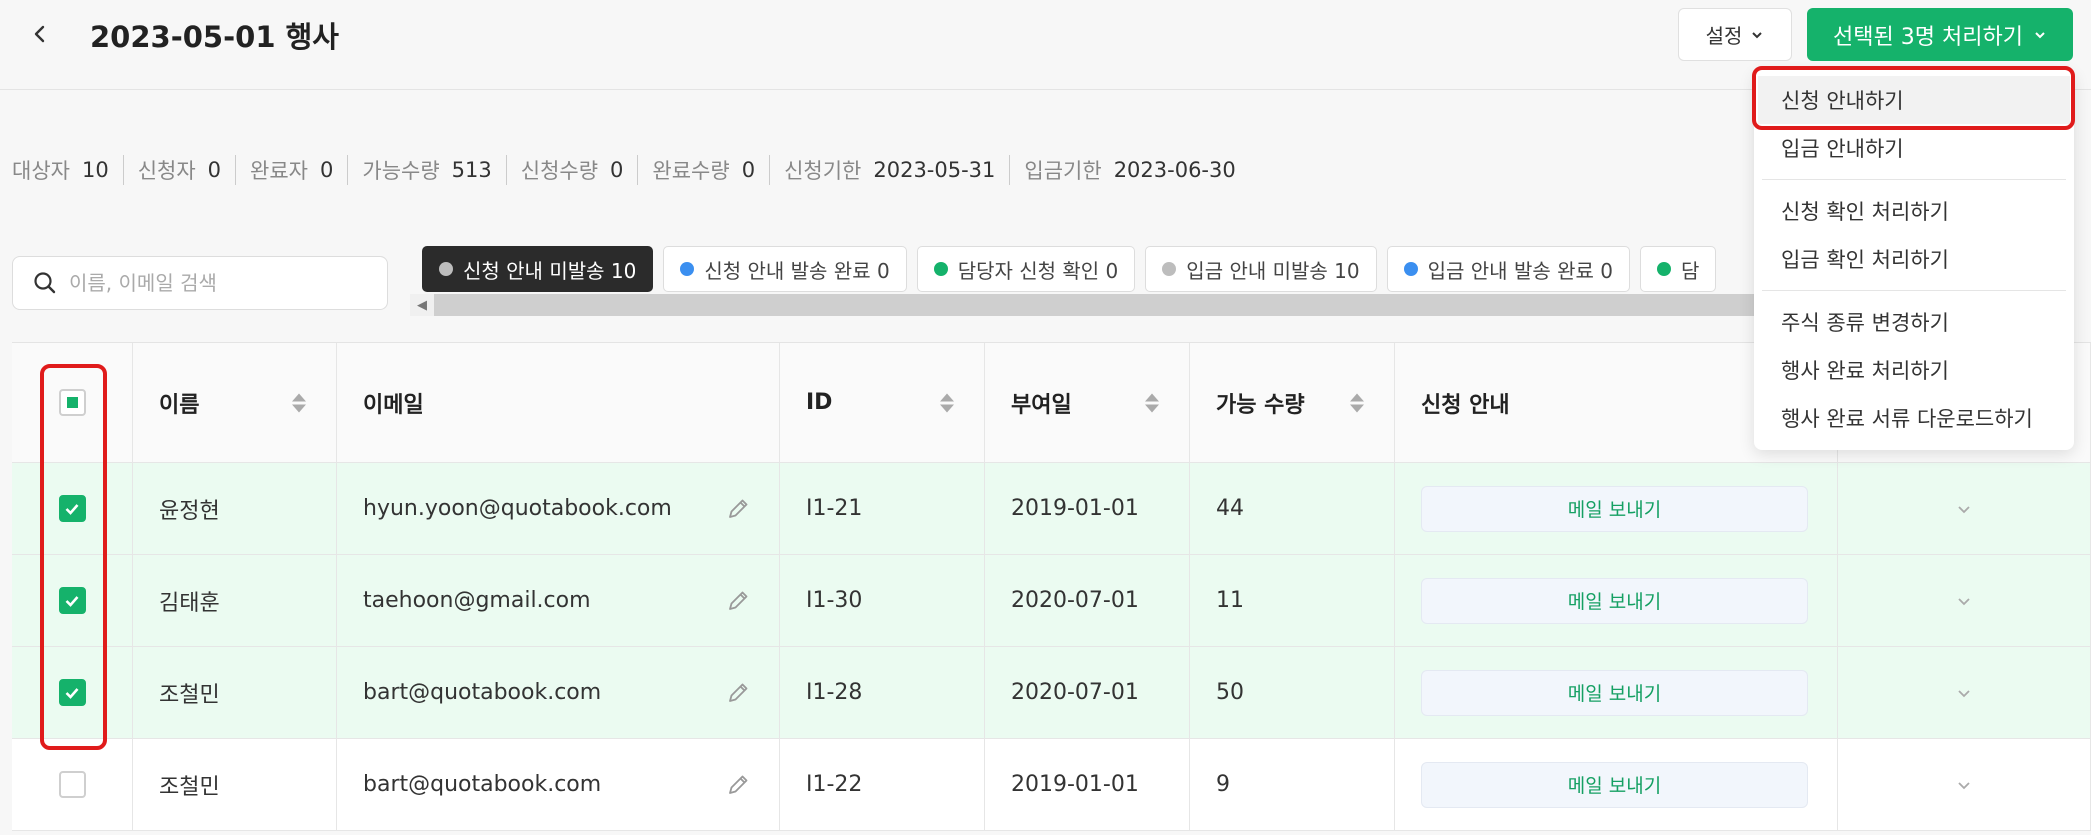 Image resolution: width=2091 pixels, height=835 pixels. I want to click on stat-applicants: 신청자 0, so click(178, 170).